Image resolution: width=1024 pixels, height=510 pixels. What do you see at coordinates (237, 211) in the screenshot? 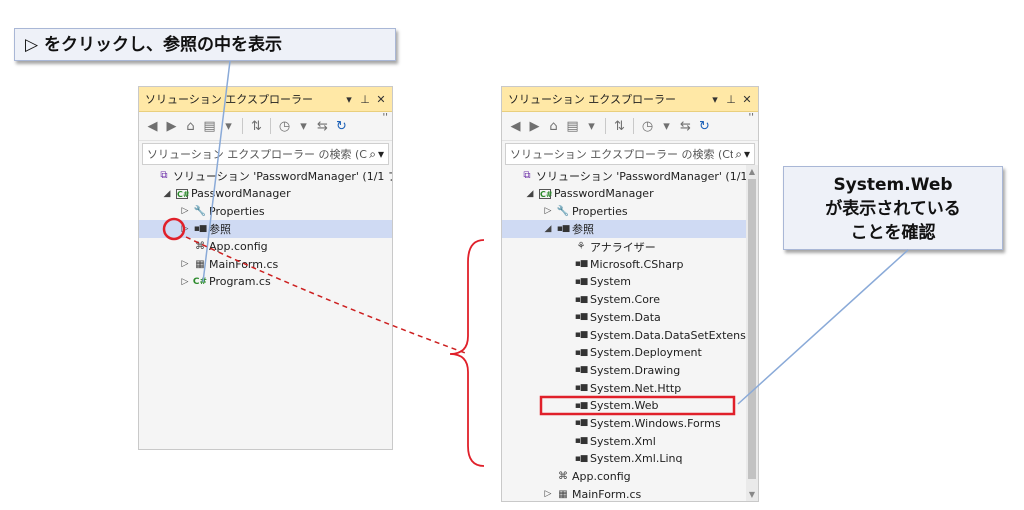
I see `tree-item-label: Properties` at bounding box center [237, 211].